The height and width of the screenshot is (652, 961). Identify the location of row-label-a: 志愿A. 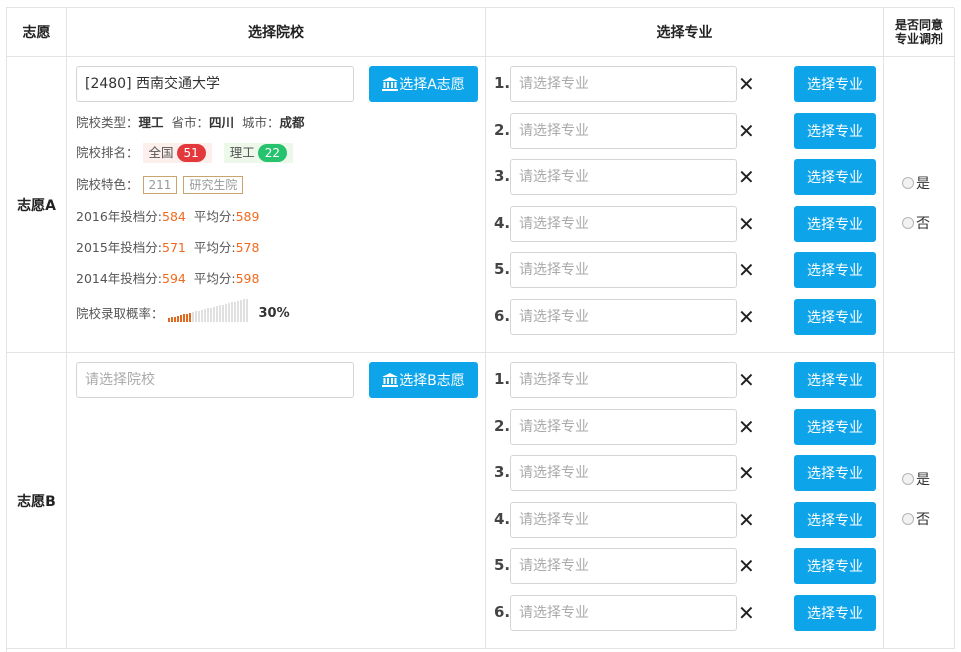
(37, 205).